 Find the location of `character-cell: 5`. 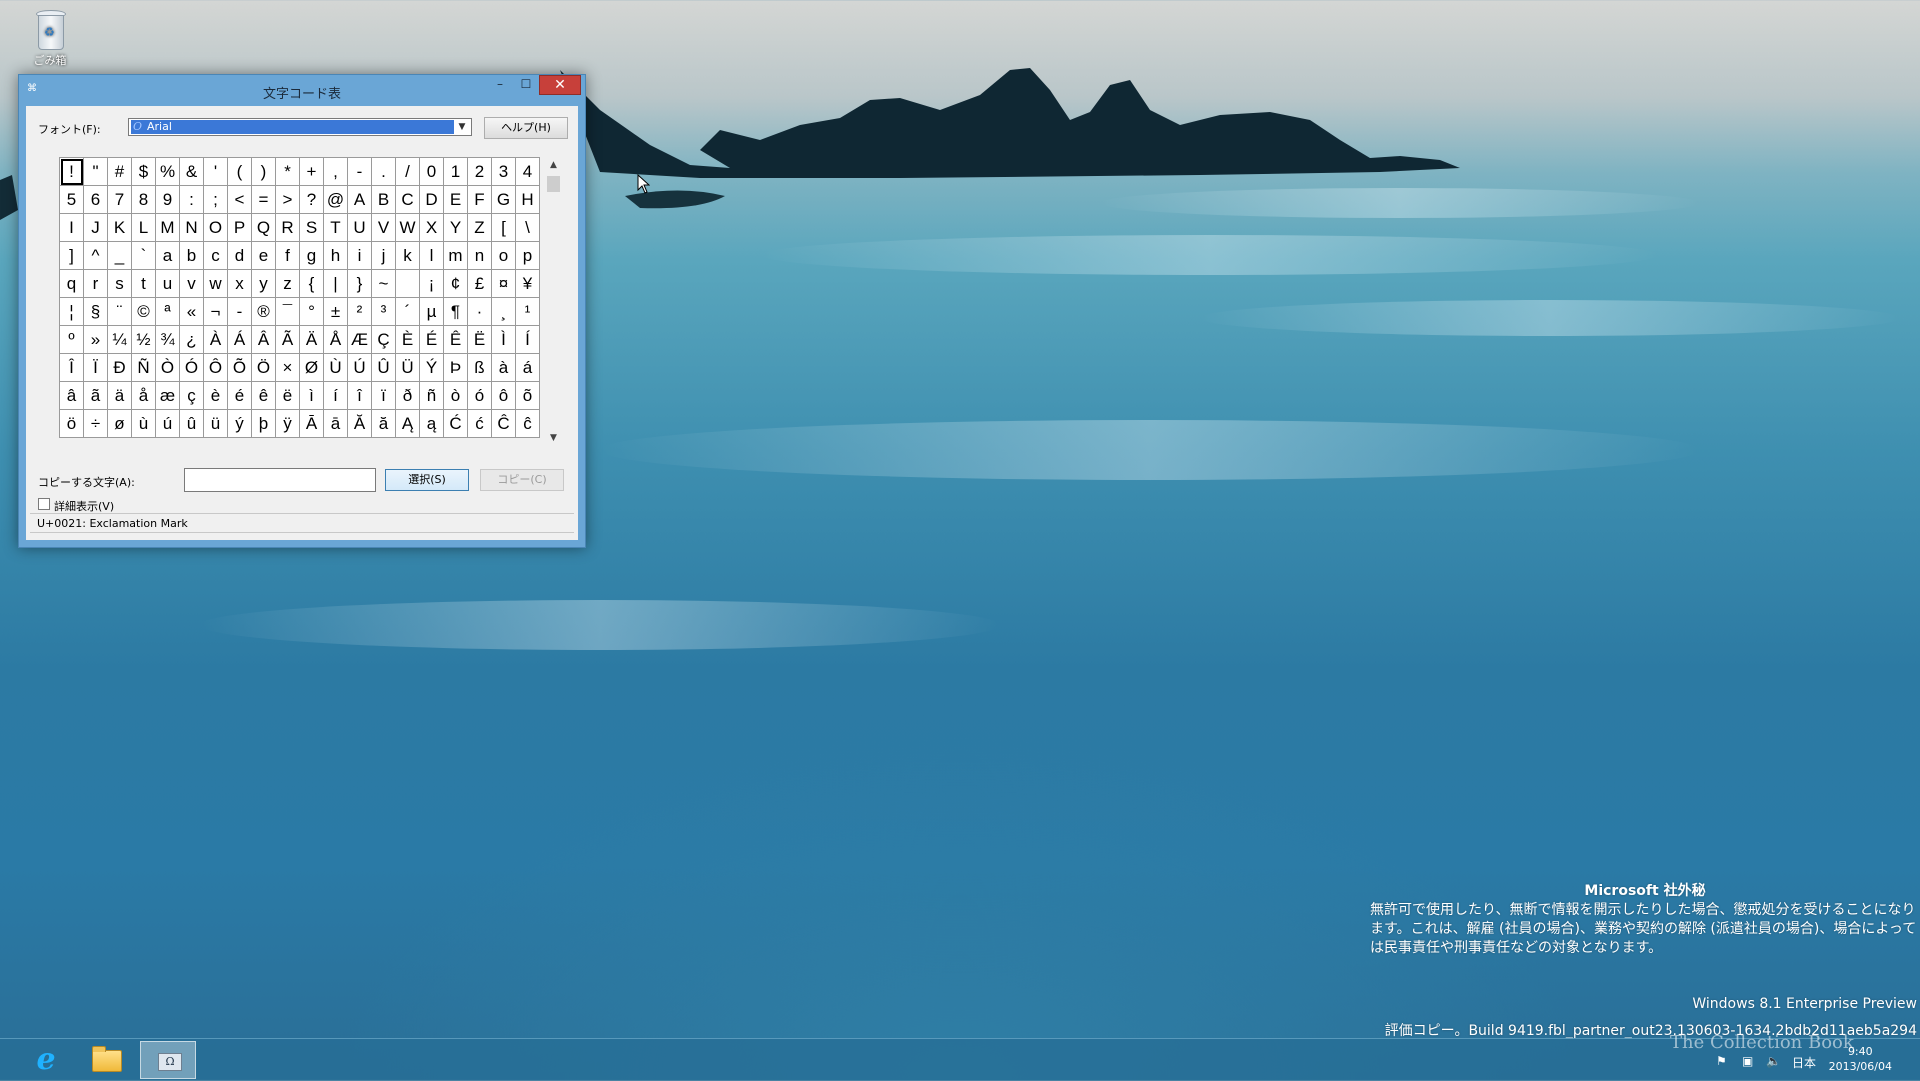

character-cell: 5 is located at coordinates (71, 199).